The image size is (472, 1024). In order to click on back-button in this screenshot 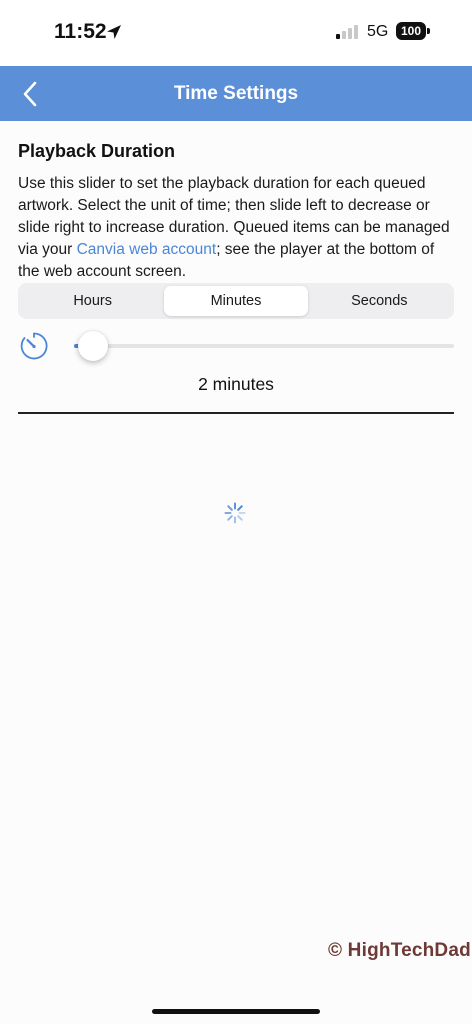, I will do `click(30, 94)`.